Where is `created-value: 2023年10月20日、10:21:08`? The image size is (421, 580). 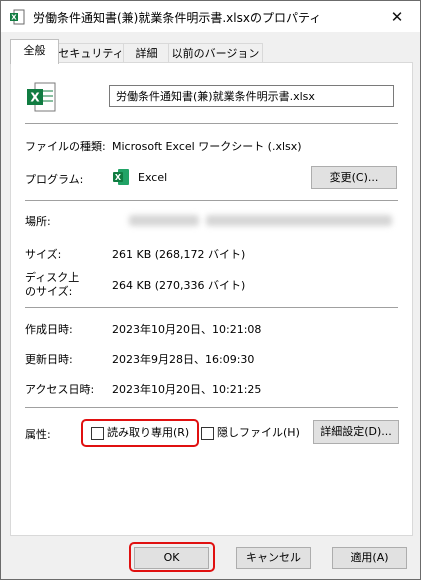 created-value: 2023年10月20日、10:21:08 is located at coordinates (187, 329).